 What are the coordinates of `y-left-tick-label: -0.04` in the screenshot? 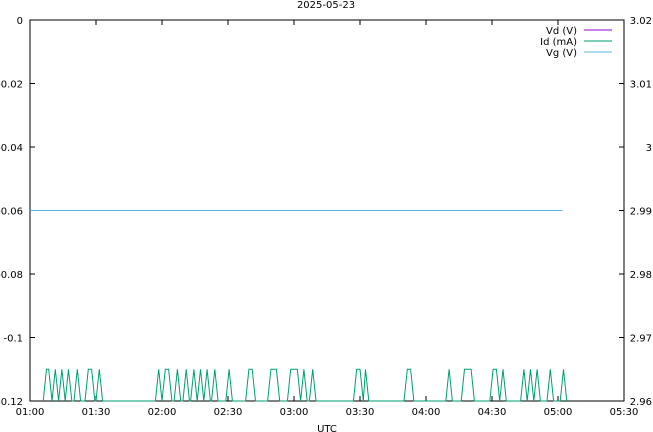 It's located at (11, 148).